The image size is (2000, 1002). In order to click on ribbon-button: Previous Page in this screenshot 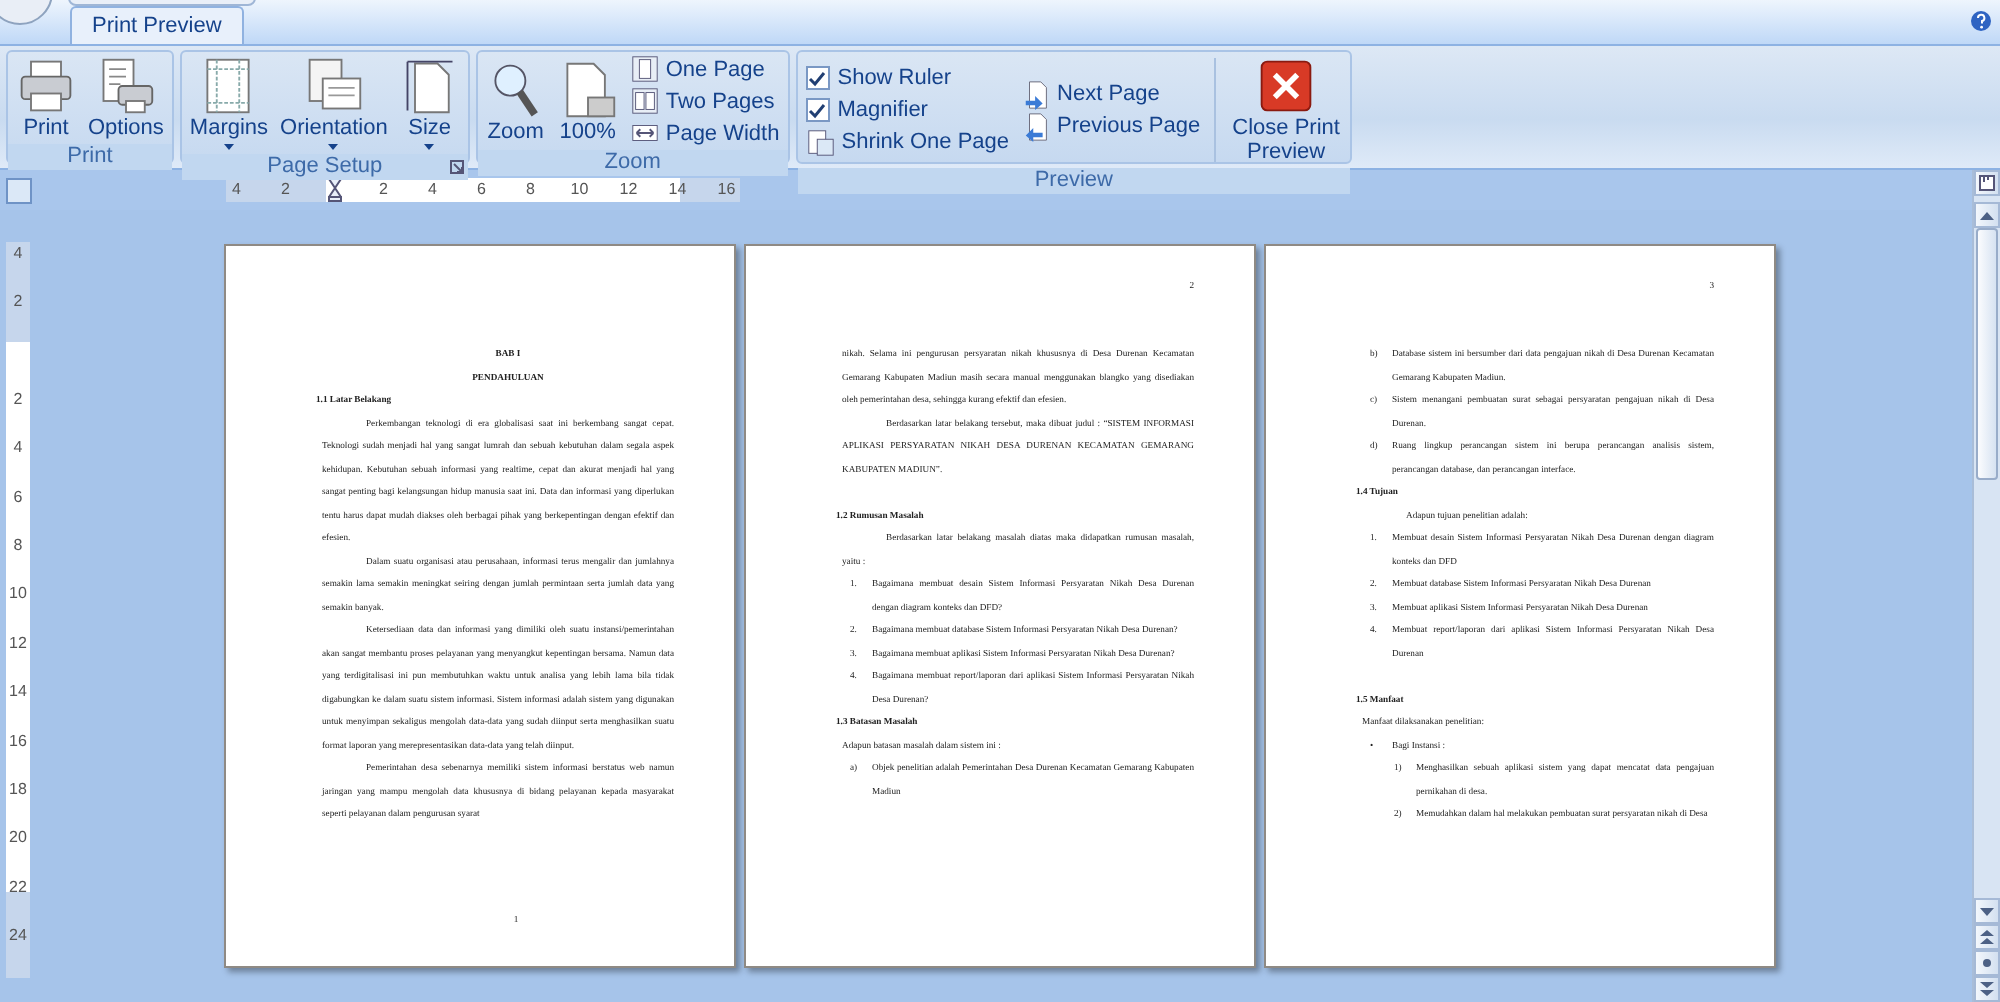, I will do `click(1111, 126)`.